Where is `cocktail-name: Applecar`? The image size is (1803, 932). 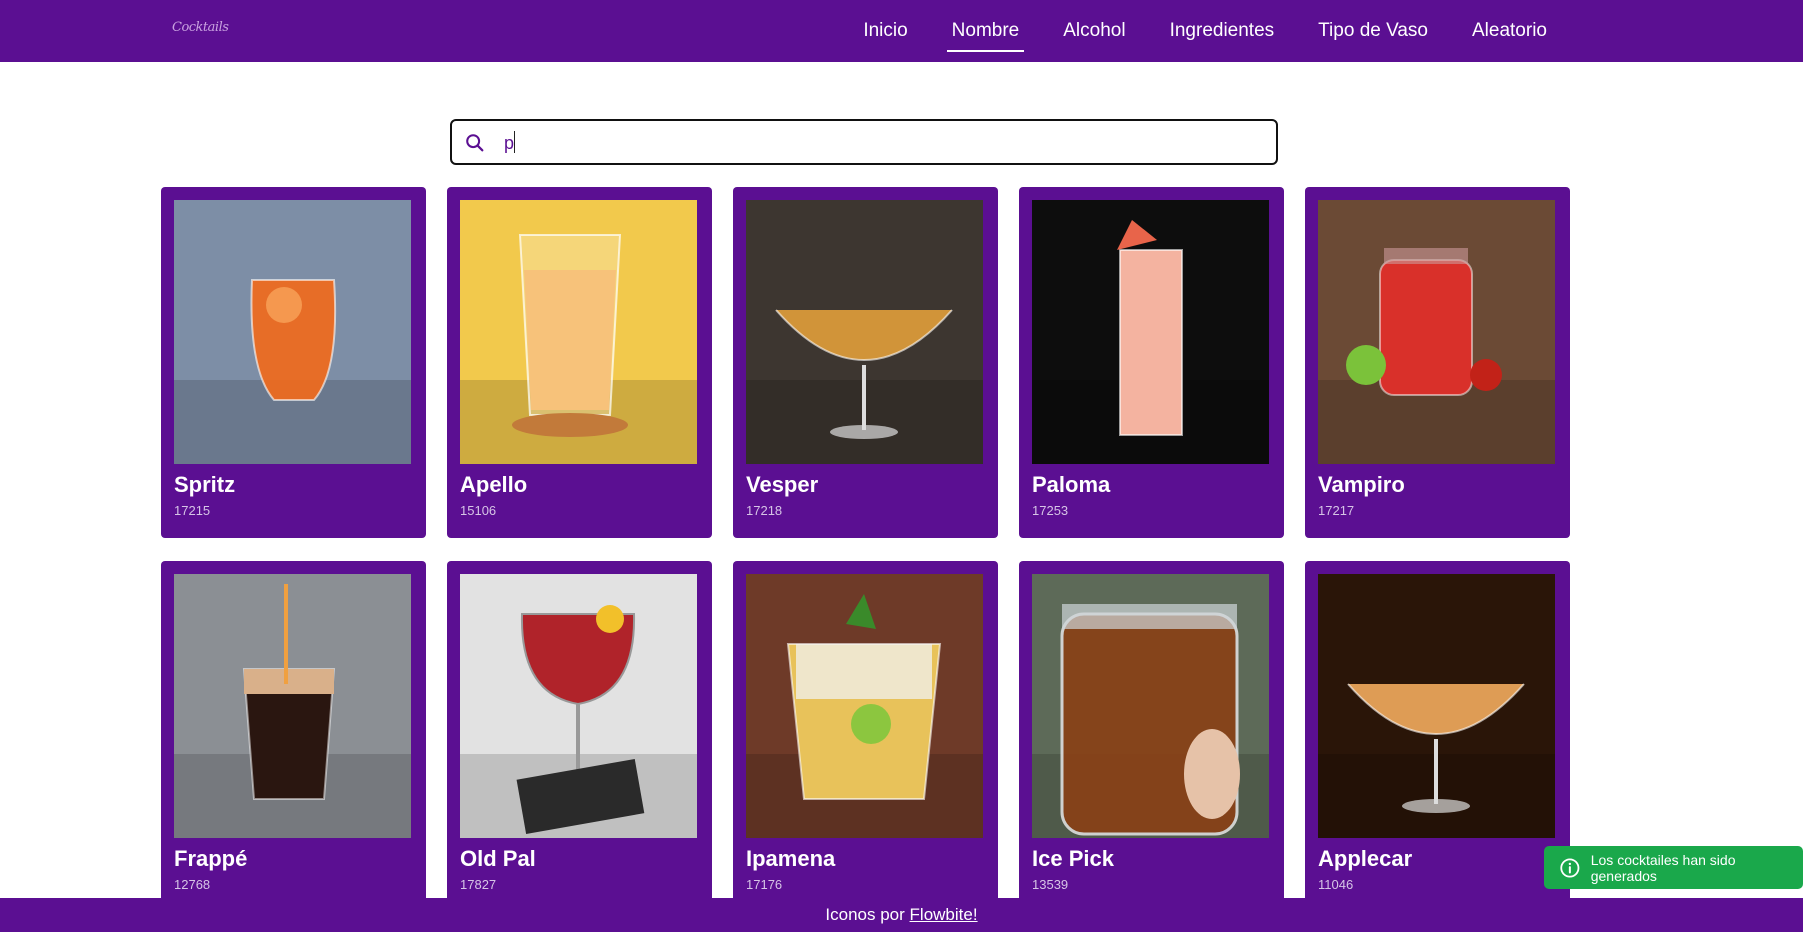 cocktail-name: Applecar is located at coordinates (1365, 858).